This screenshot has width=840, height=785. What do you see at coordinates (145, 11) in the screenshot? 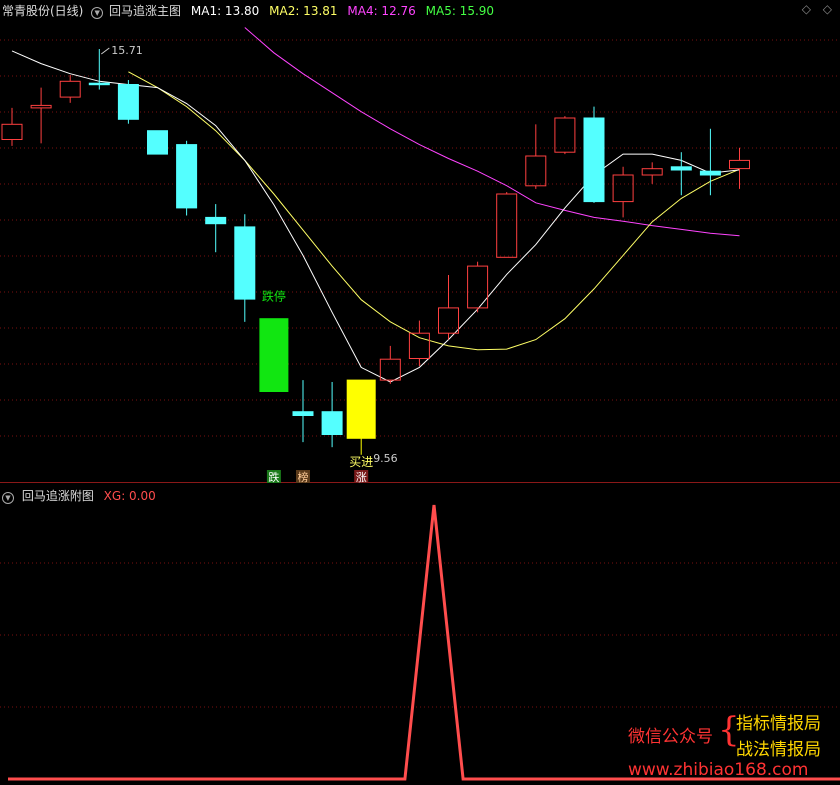
I see `indicator-name: 回马追涨主图` at bounding box center [145, 11].